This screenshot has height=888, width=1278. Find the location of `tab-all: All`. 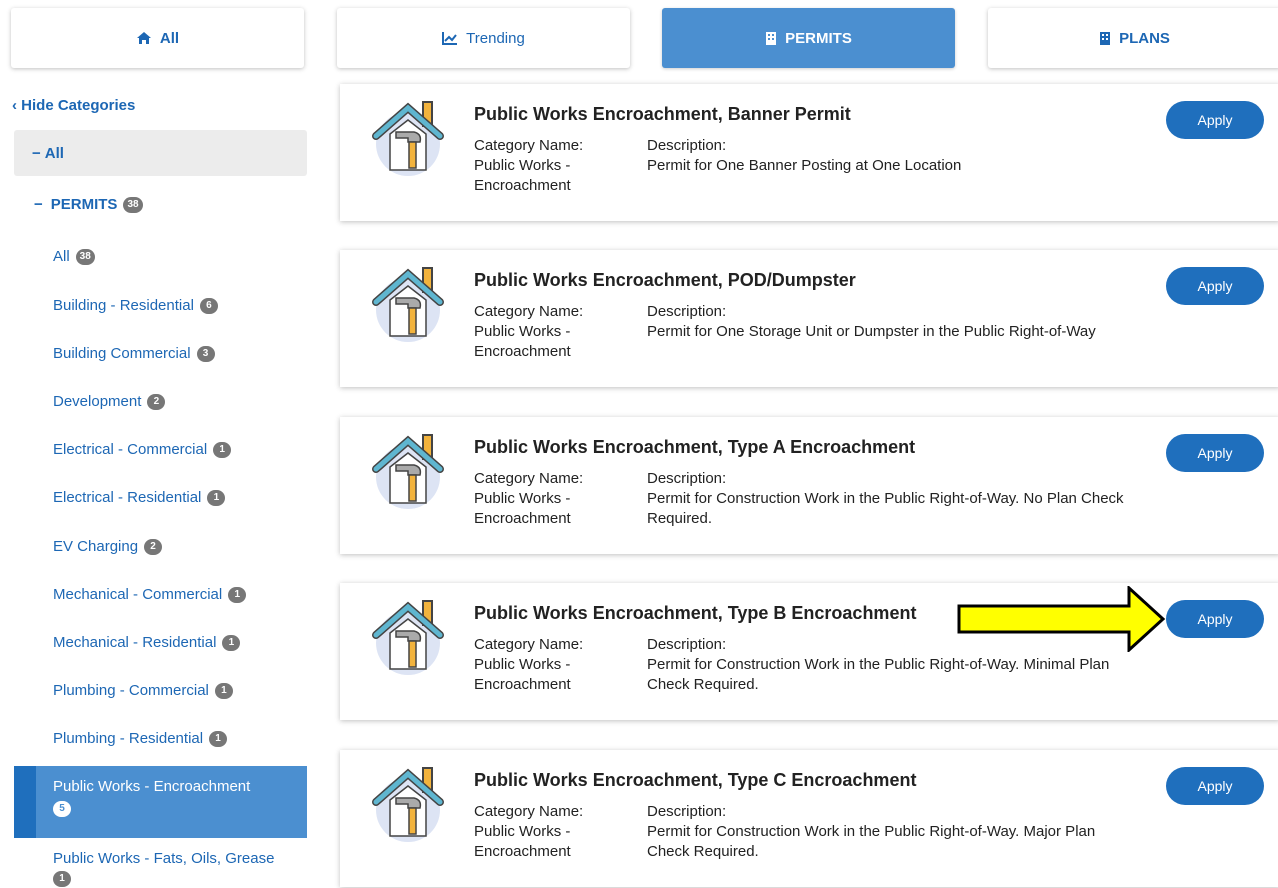

tab-all: All is located at coordinates (157, 38).